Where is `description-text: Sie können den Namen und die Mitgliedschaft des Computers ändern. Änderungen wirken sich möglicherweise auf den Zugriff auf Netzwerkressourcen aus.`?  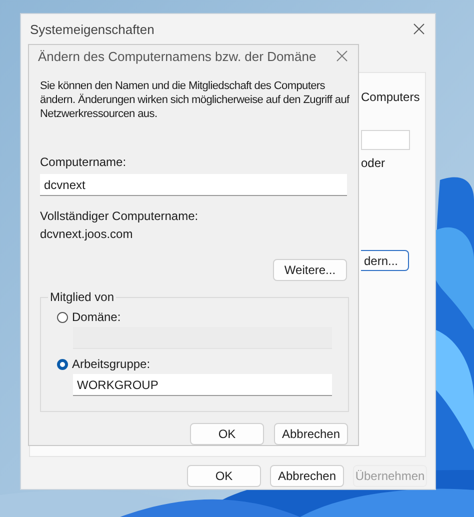 description-text: Sie können den Namen und die Mitgliedschaft des Computers ändern. Änderungen wirken sich möglicherweise auf den Zugriff auf Netzwerkressourcen aus. is located at coordinates (195, 100).